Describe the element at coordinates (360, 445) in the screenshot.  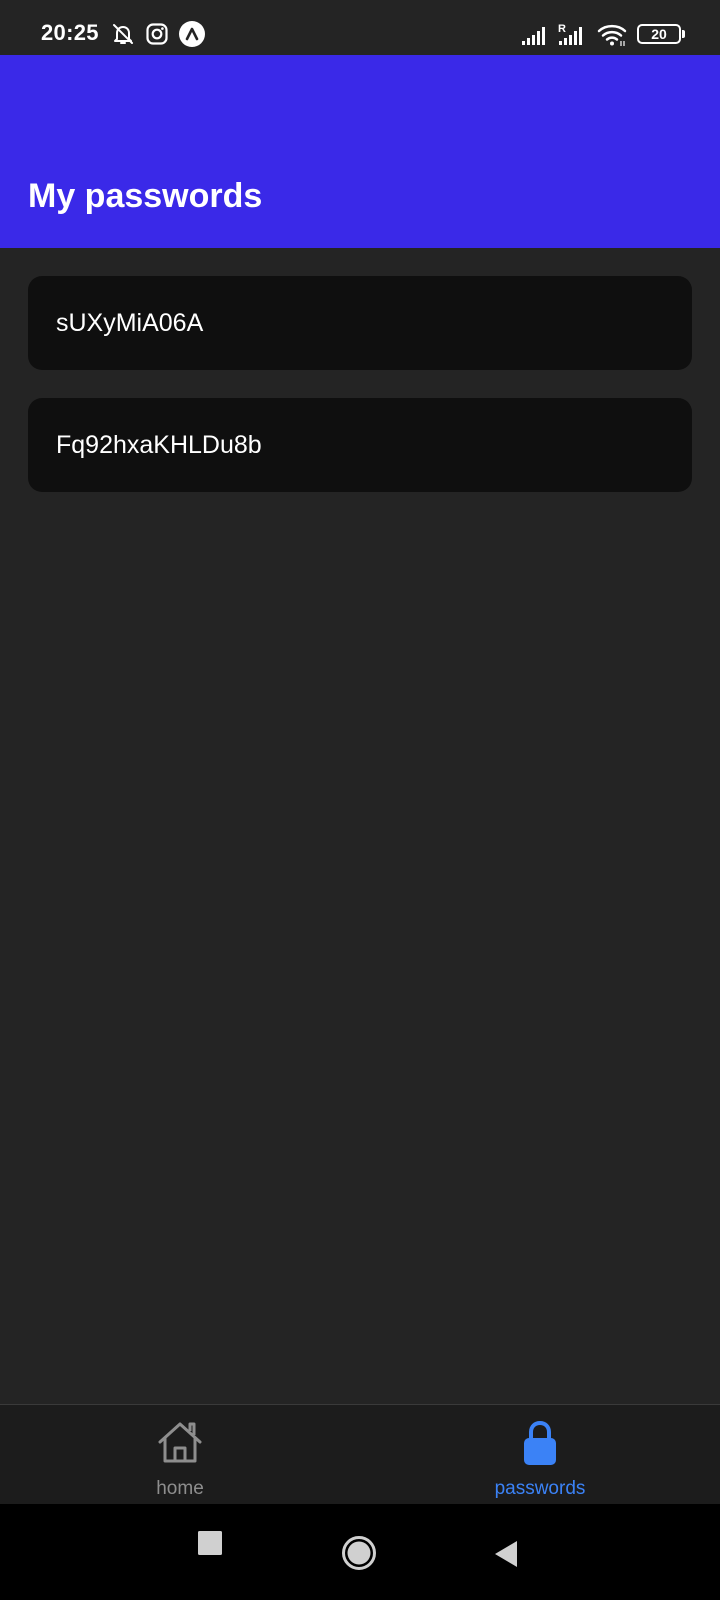
I see `password-card: Fq92hxaKHLDu8b` at that location.